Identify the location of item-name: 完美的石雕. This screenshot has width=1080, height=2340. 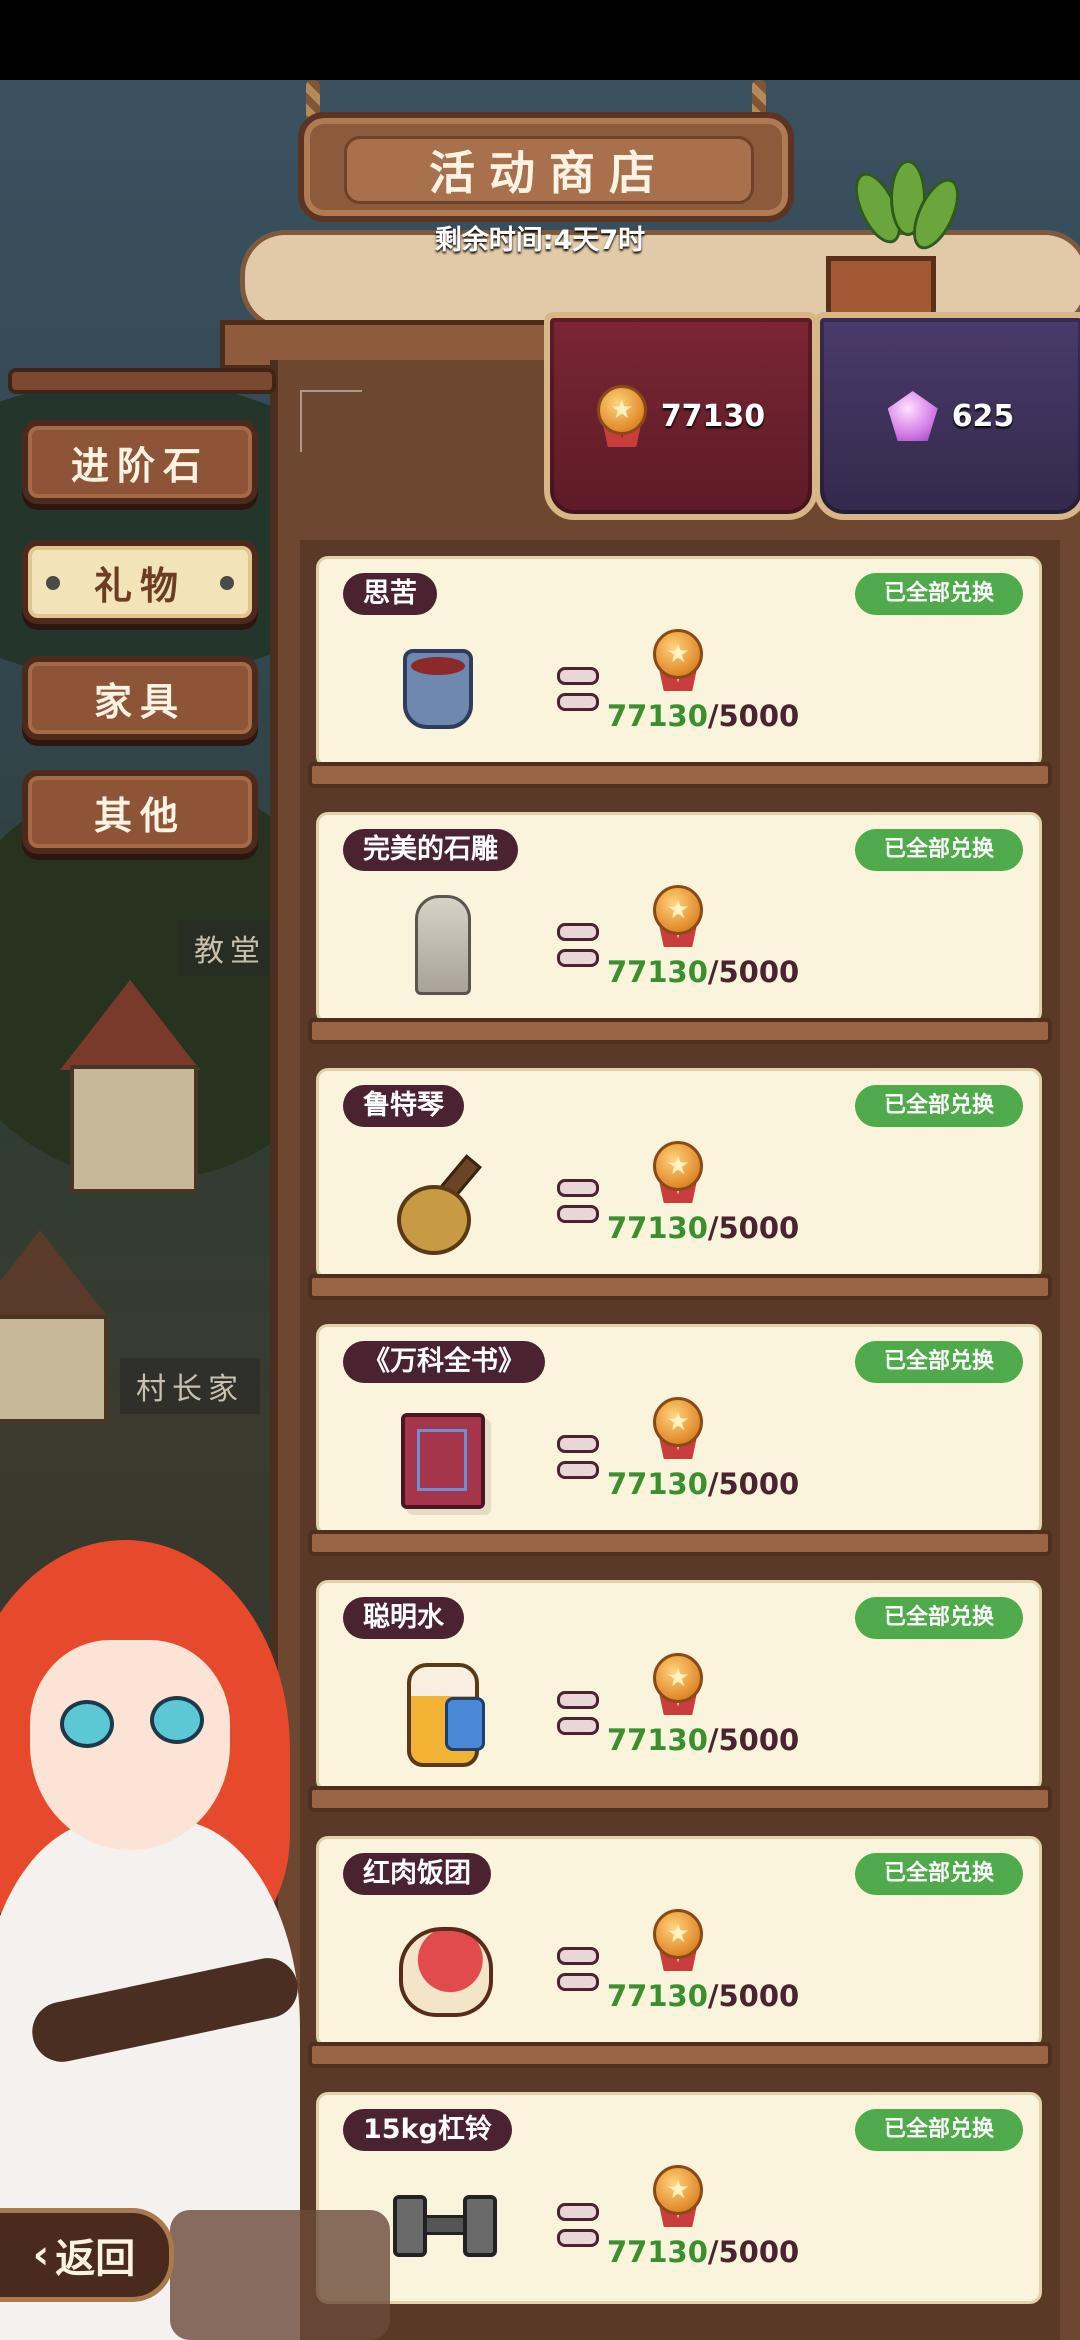
(430, 850).